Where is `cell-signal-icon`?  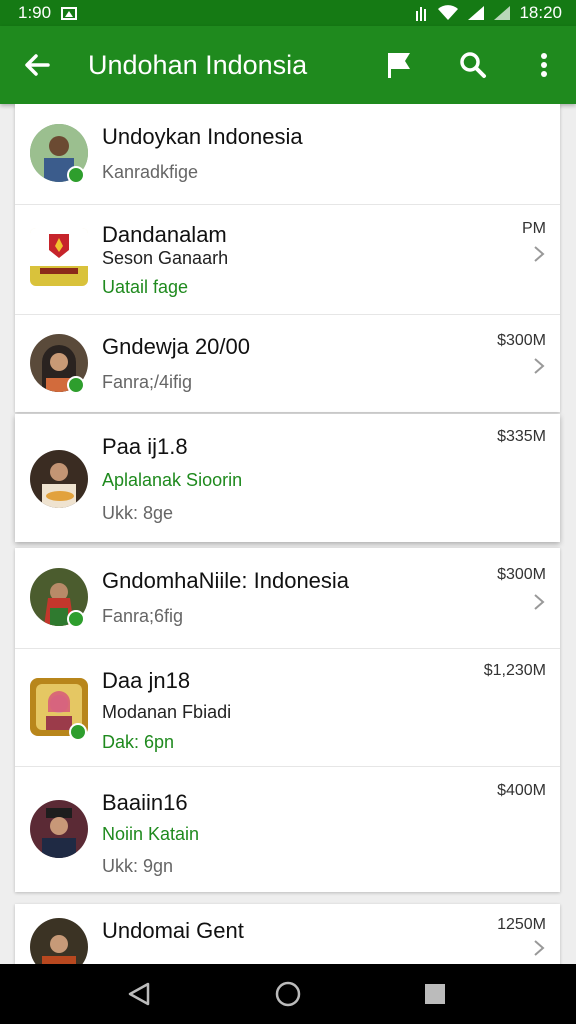 cell-signal-icon is located at coordinates (476, 13).